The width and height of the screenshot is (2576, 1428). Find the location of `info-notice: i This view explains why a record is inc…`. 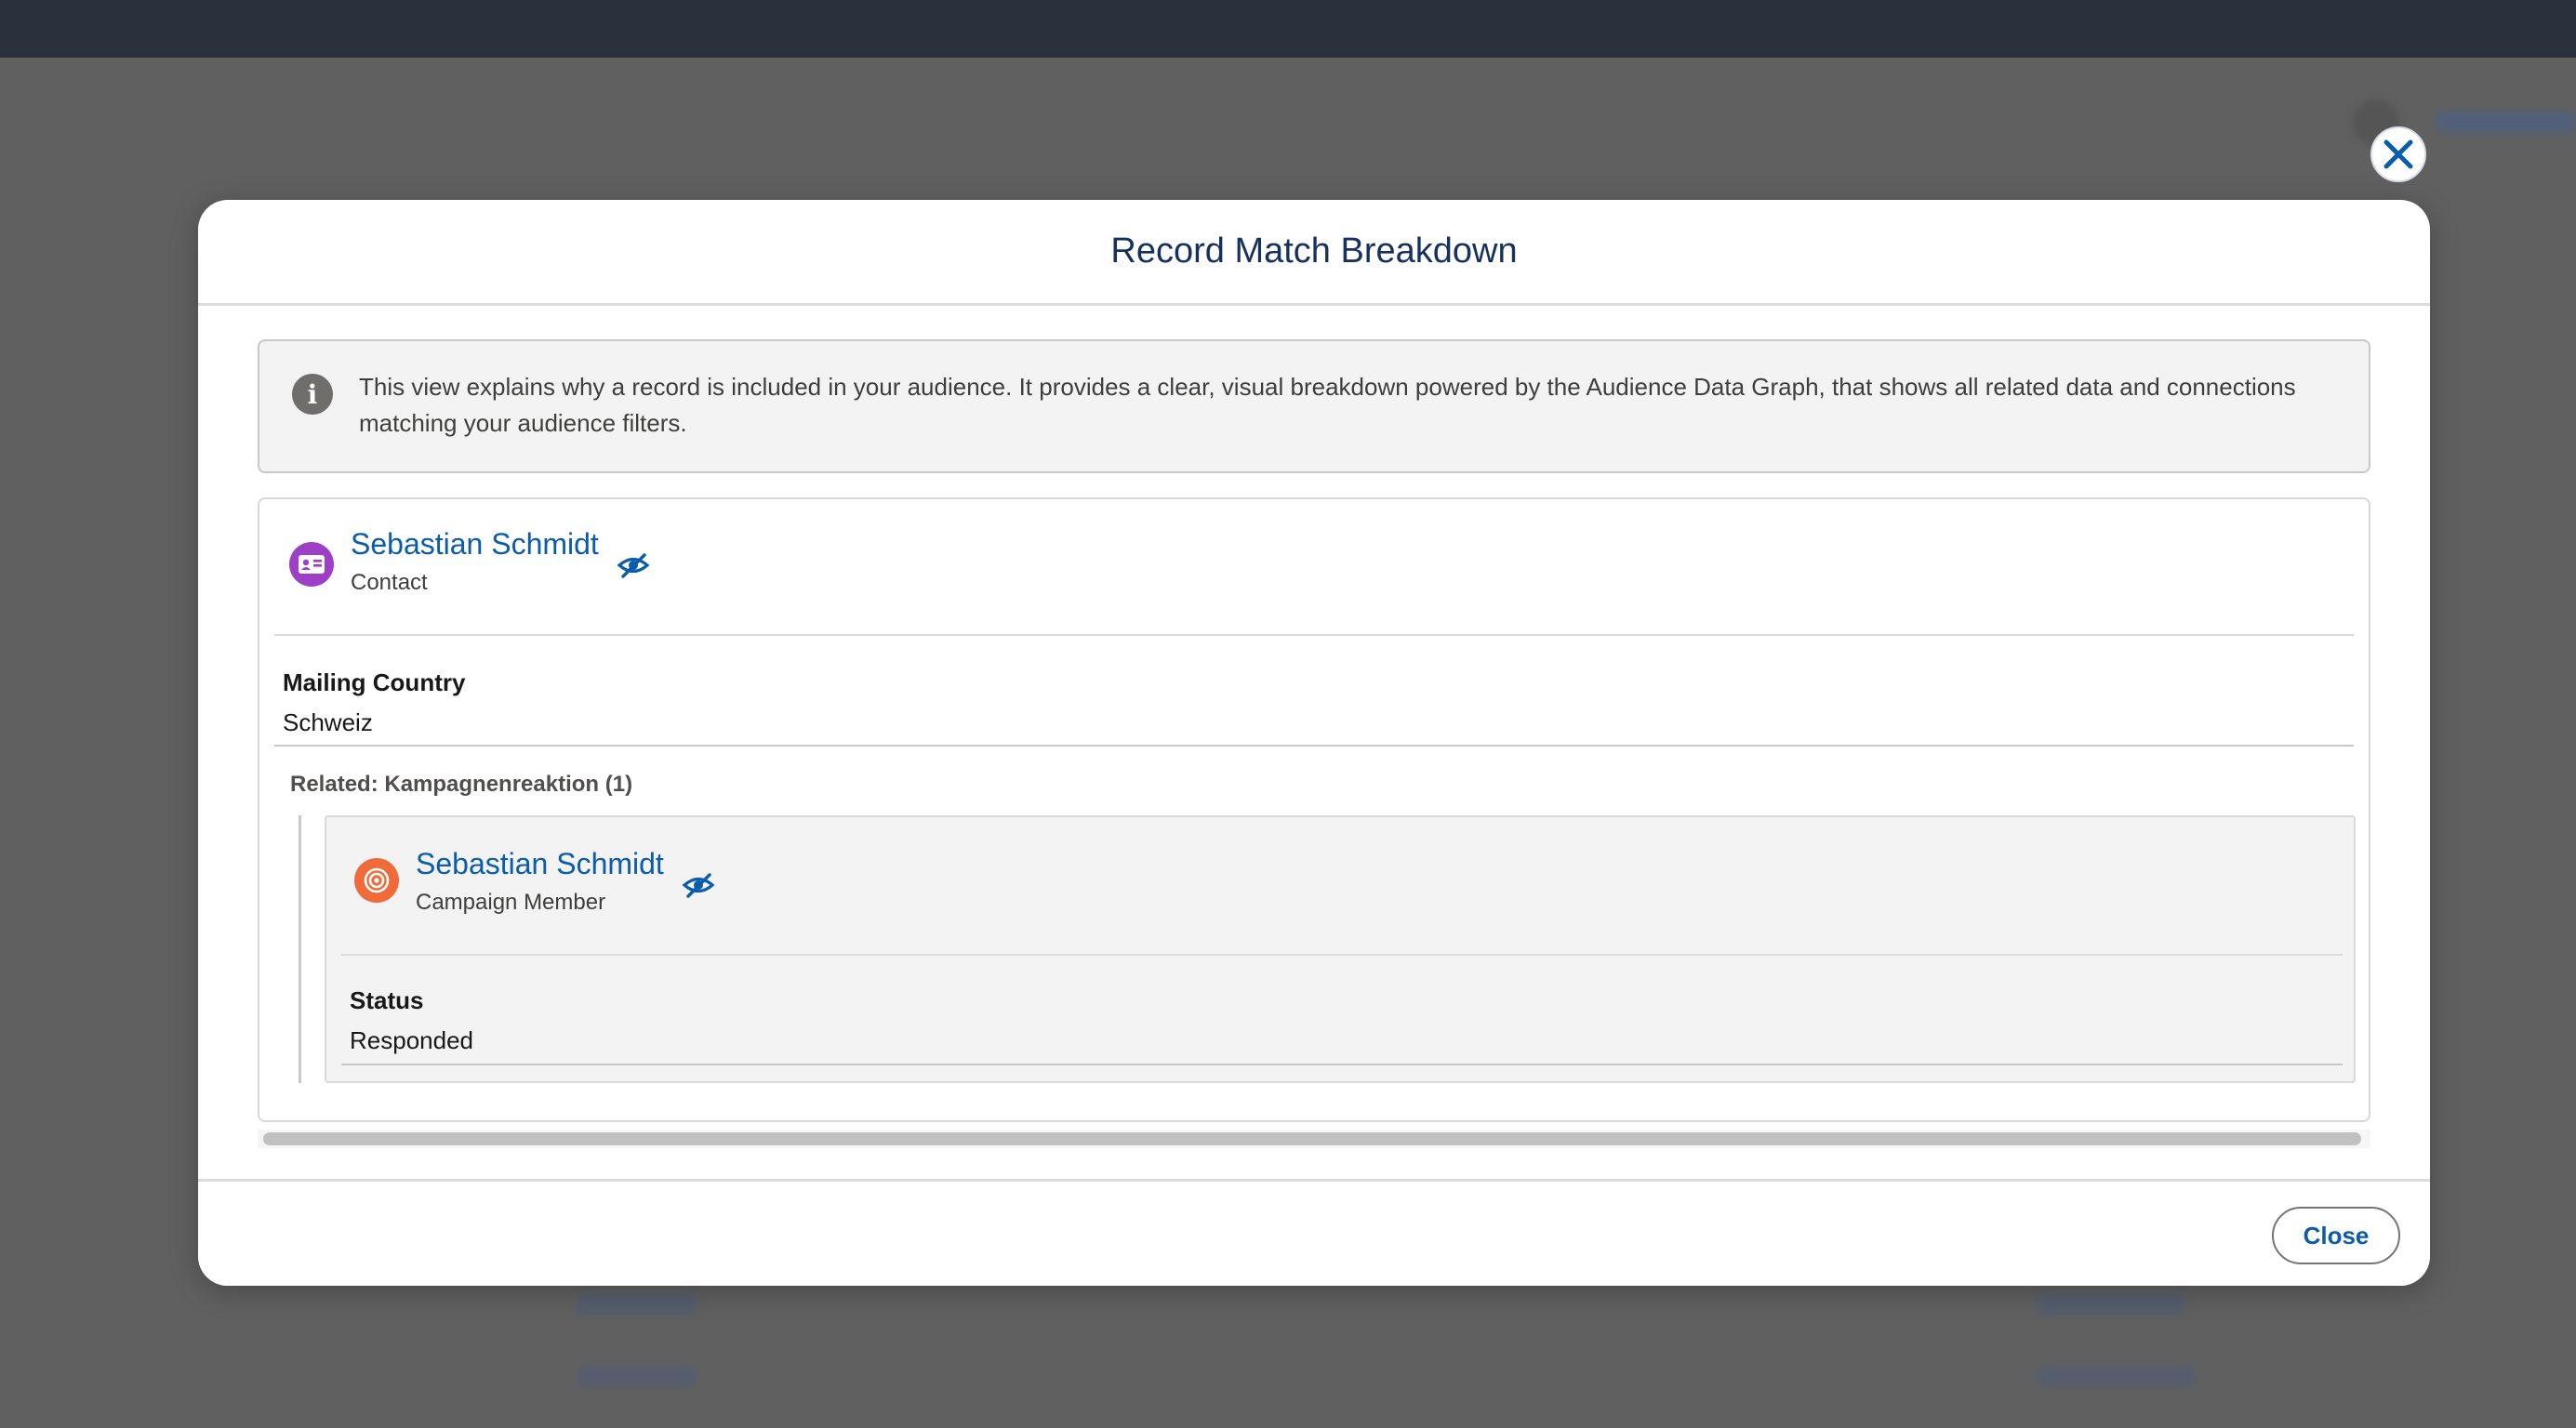

info-notice: i This view explains why a record is inc… is located at coordinates (1314, 406).